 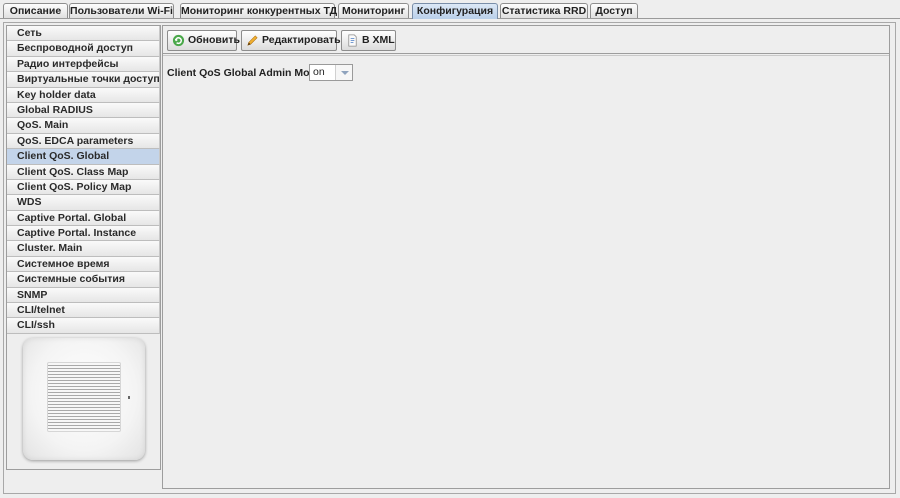 I want to click on refresh-icon, so click(x=178, y=40).